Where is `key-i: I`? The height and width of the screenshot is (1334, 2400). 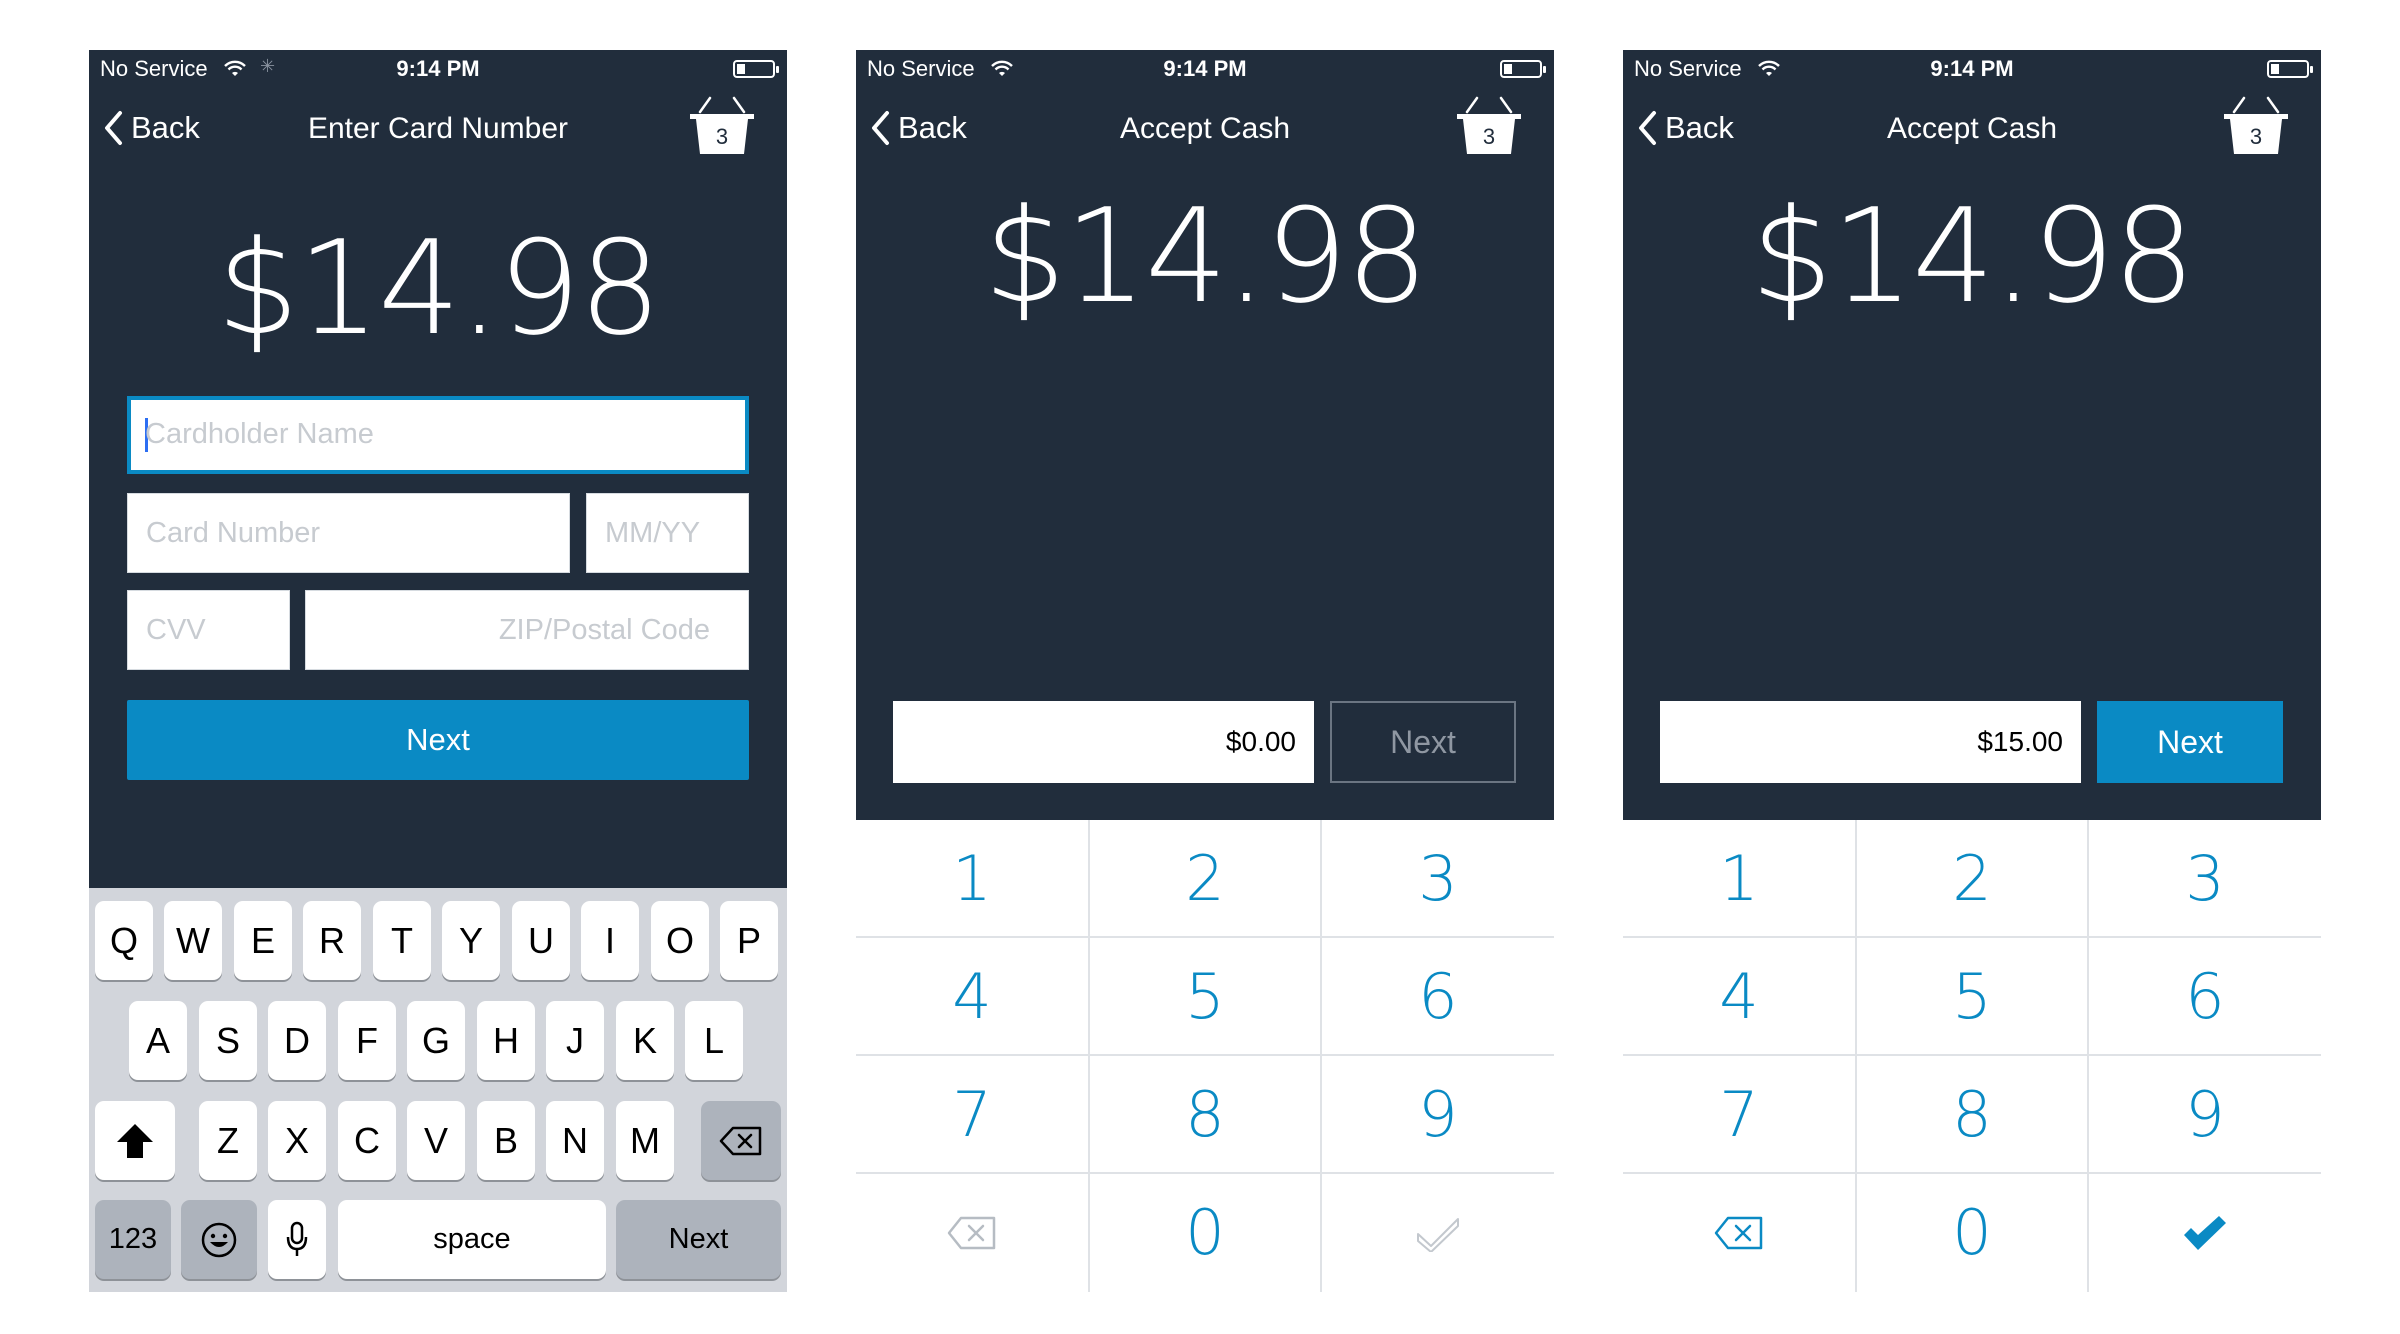
key-i: I is located at coordinates (610, 940).